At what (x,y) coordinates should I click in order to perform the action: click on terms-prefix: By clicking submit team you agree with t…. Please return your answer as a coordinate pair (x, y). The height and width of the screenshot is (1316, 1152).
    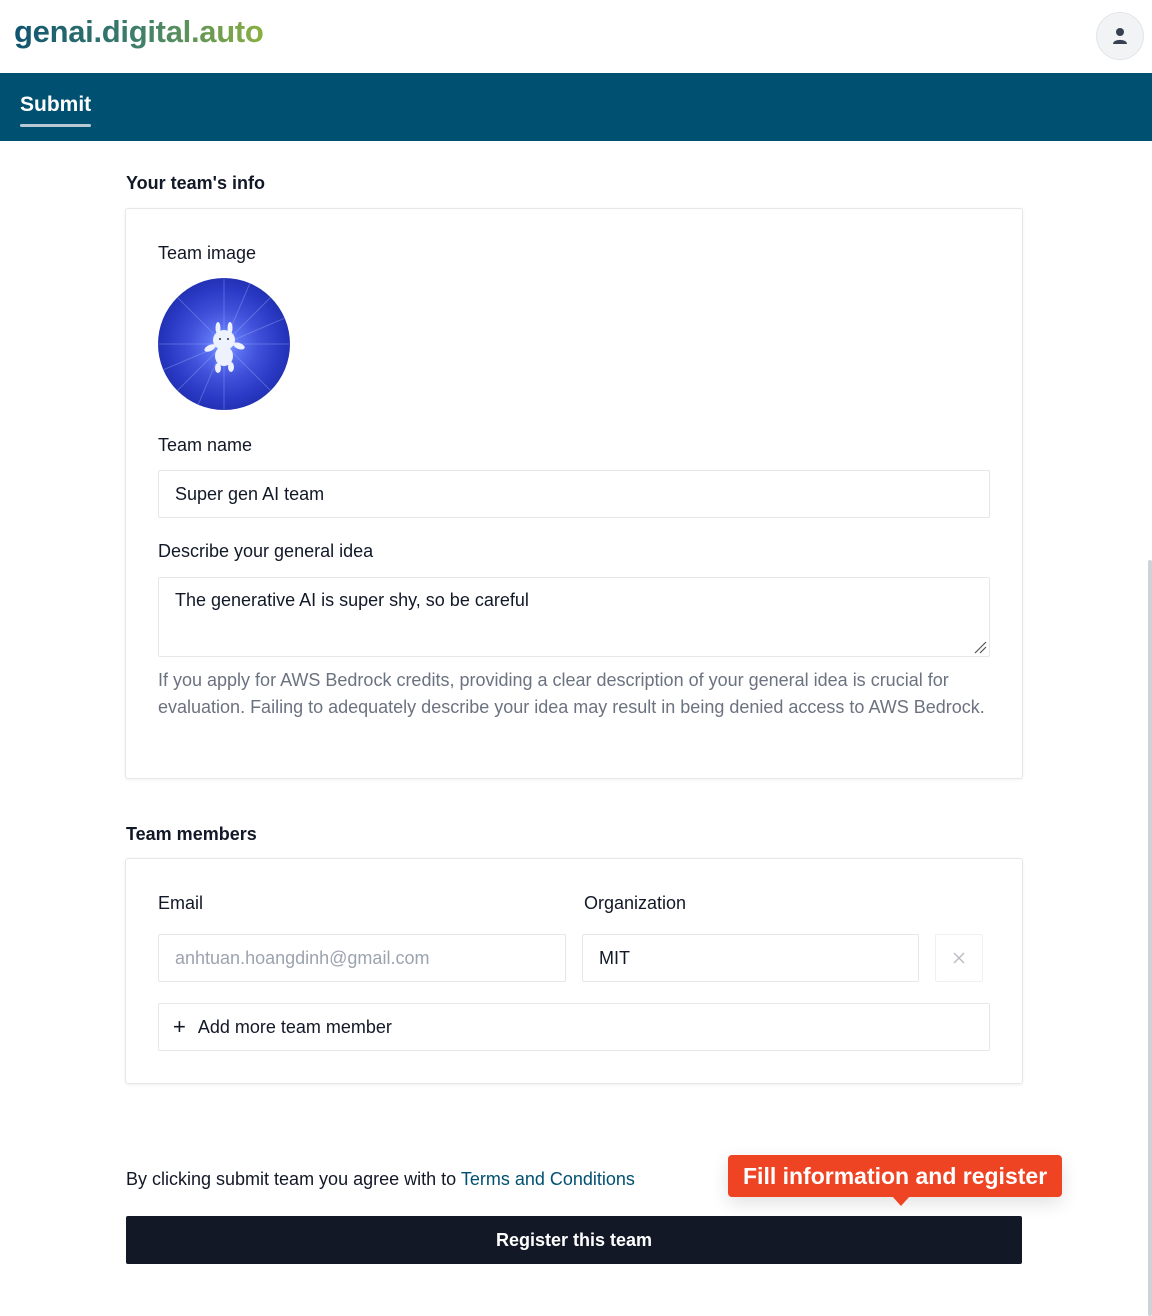
    Looking at the image, I should click on (291, 1179).